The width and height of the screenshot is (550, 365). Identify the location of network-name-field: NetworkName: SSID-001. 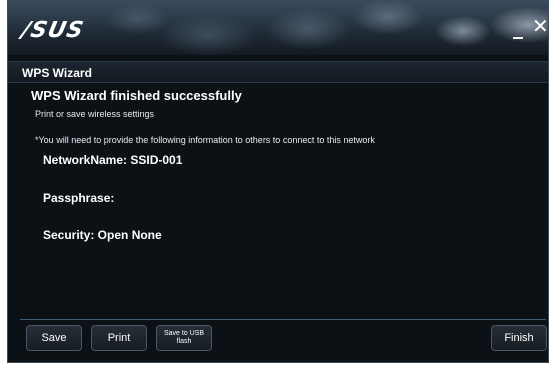
(113, 160).